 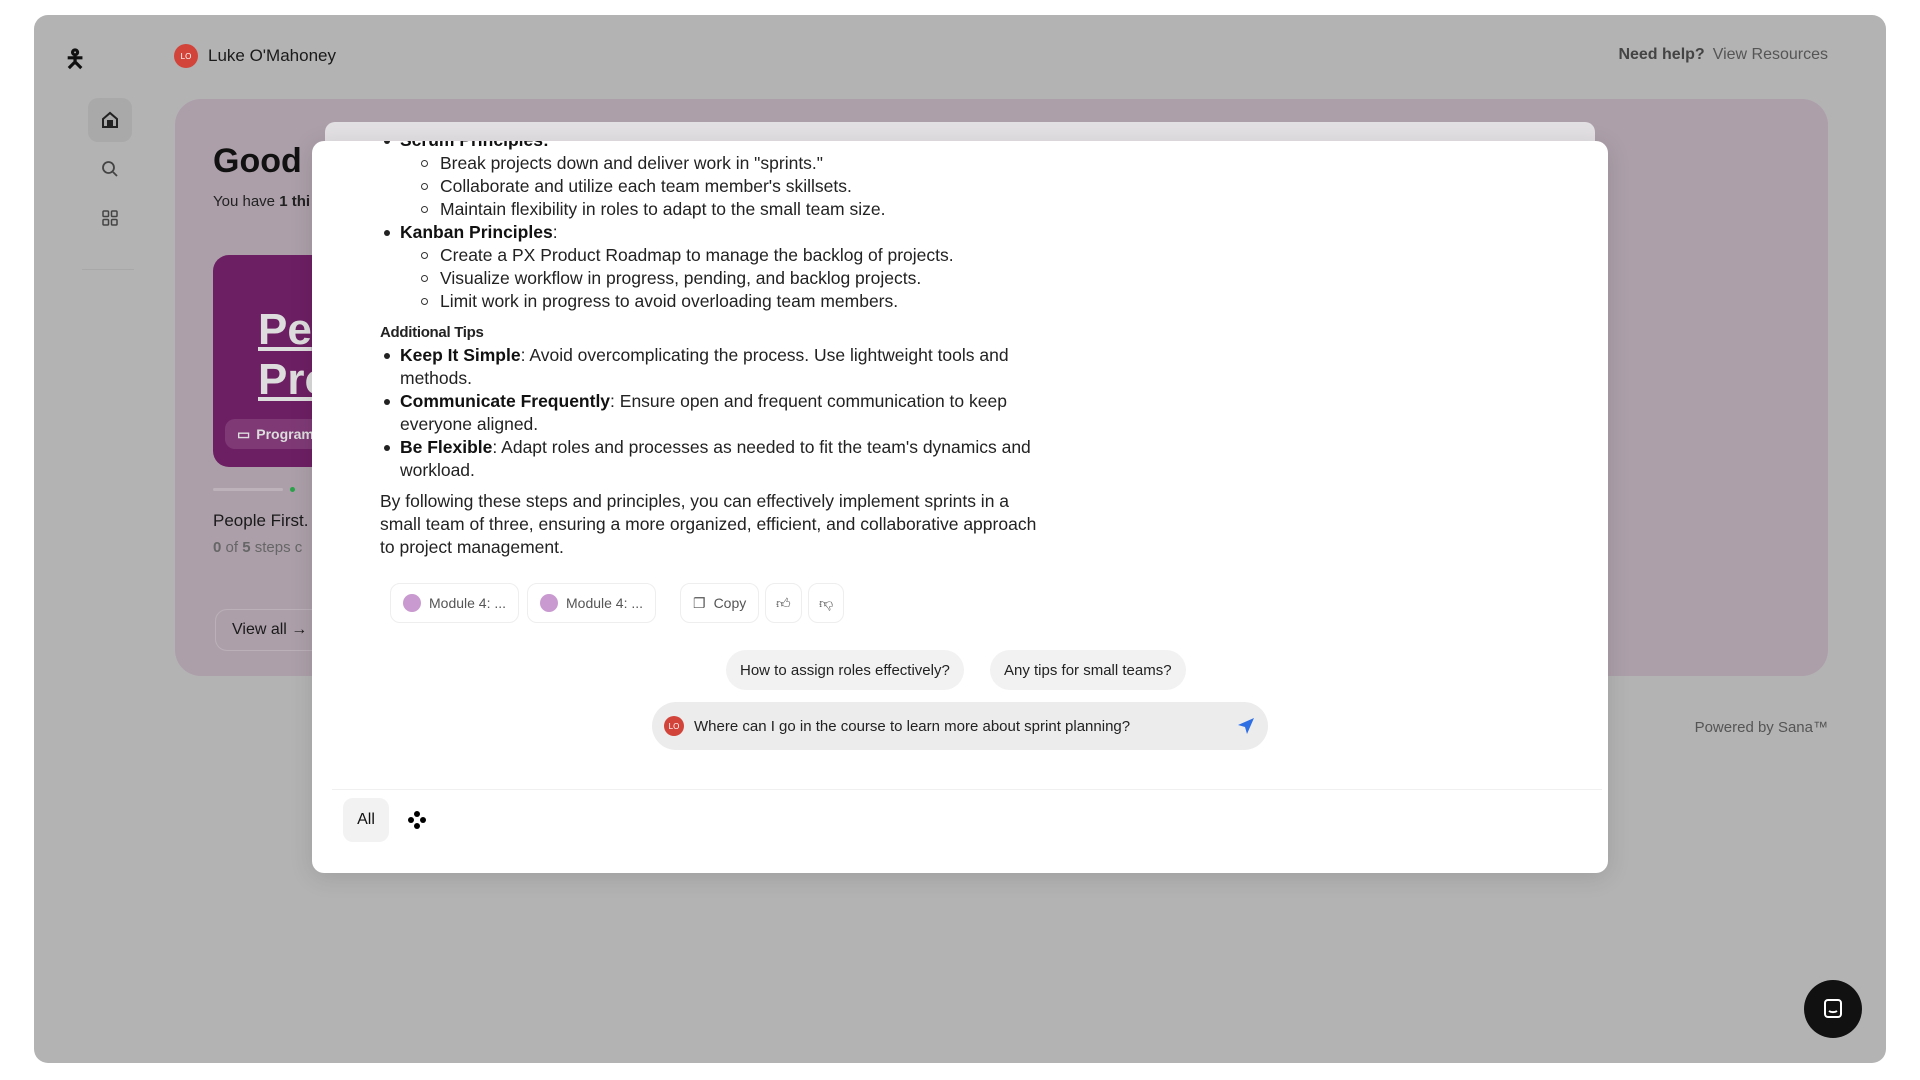 What do you see at coordinates (292, 489) in the screenshot?
I see `carousel-dot` at bounding box center [292, 489].